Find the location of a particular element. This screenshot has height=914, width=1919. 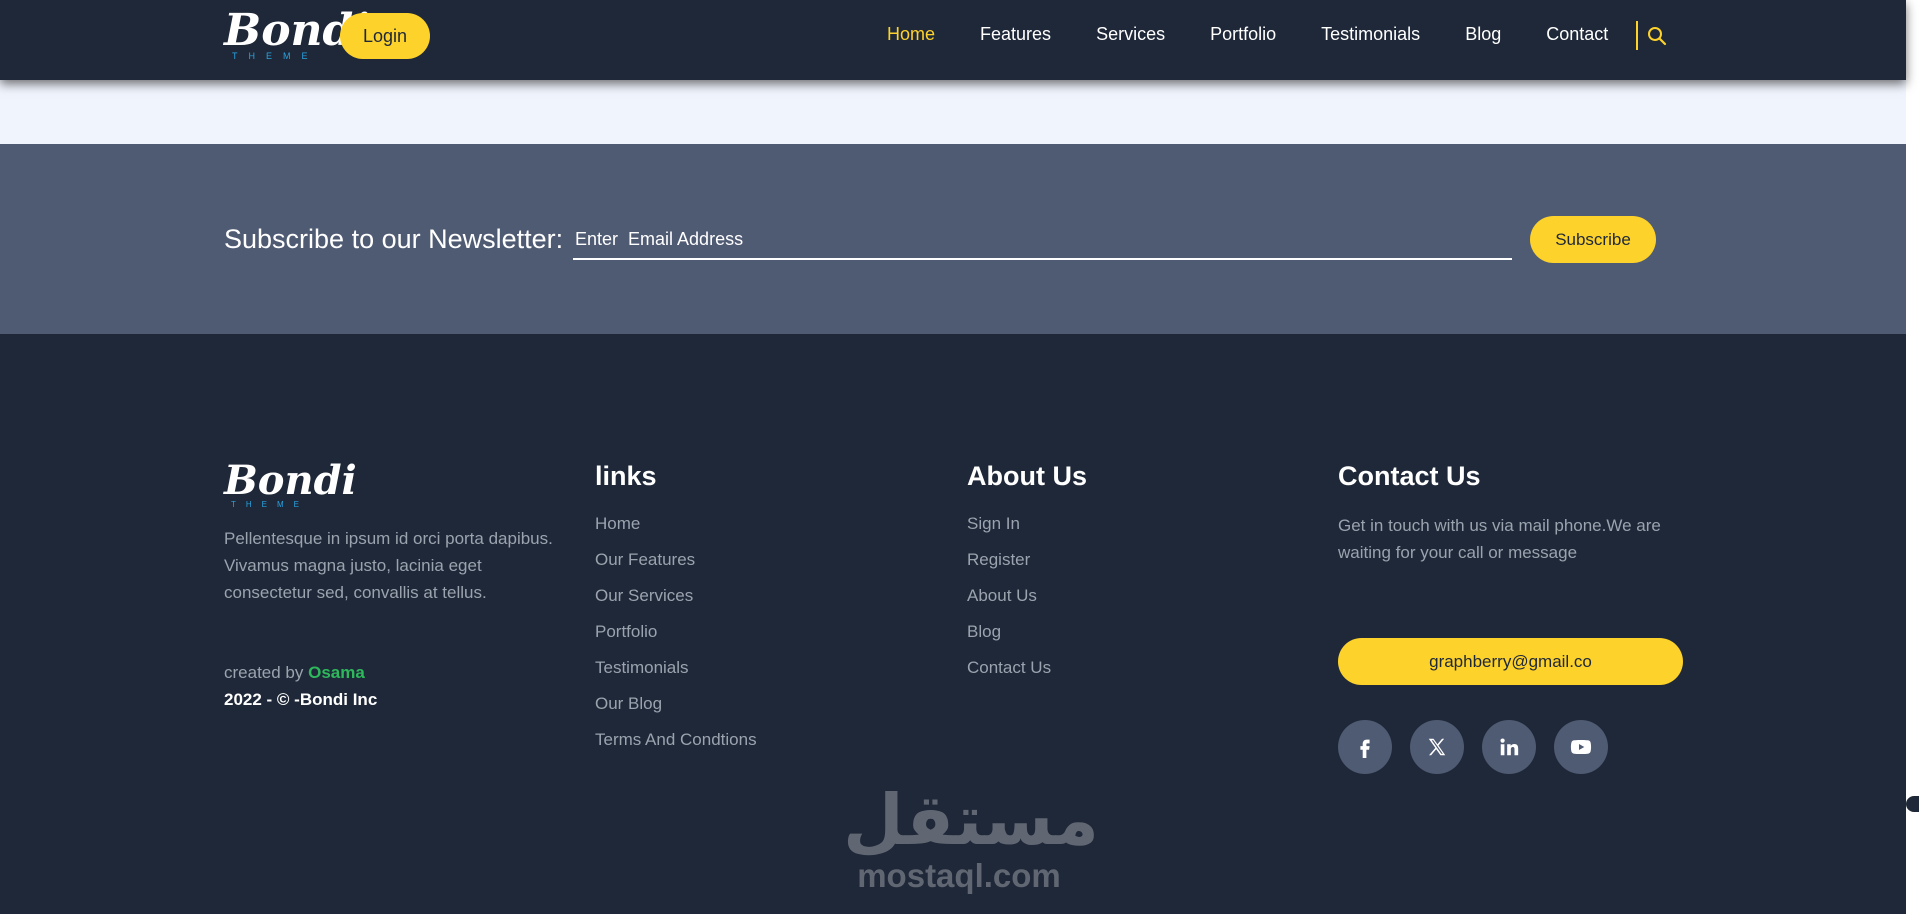

footer-link-contact-us: Contact Us is located at coordinates (1009, 675).